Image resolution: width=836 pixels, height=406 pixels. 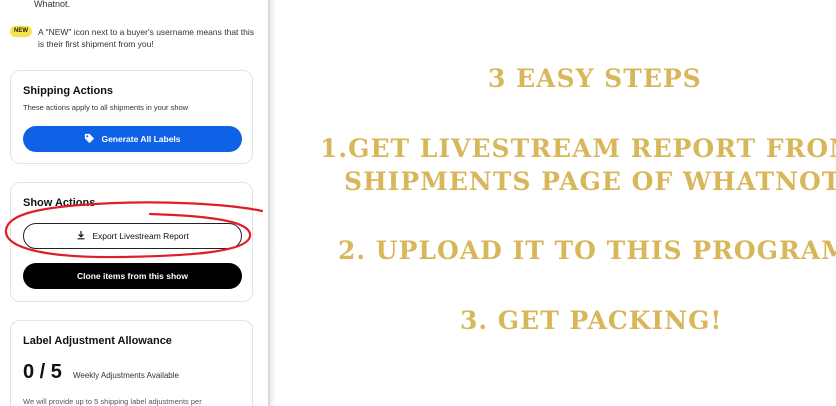 What do you see at coordinates (97, 341) in the screenshot?
I see `label-adjustment-title: Label Adjustment Allowance` at bounding box center [97, 341].